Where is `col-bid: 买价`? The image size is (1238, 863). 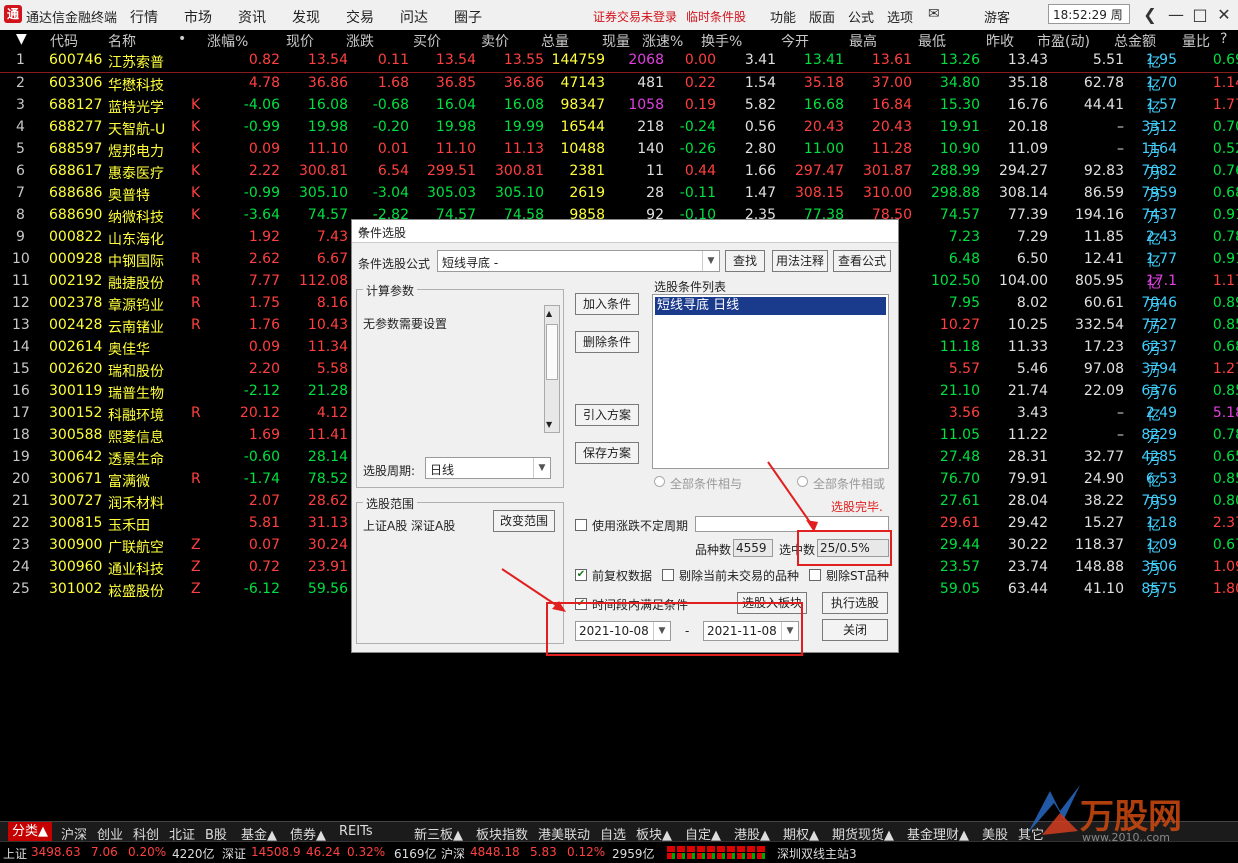
col-bid: 买价 is located at coordinates (427, 41).